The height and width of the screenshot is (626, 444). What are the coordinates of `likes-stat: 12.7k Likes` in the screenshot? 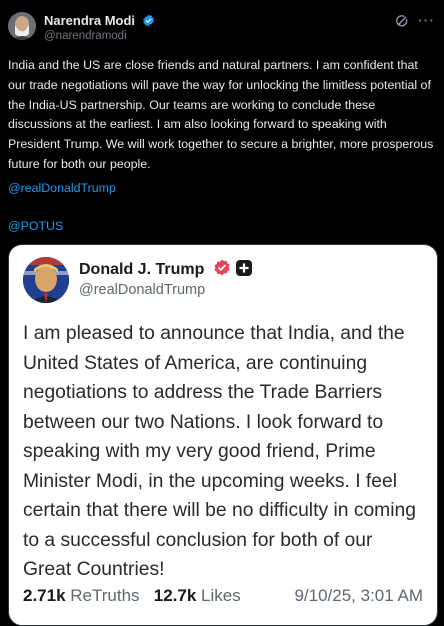 It's located at (197, 595).